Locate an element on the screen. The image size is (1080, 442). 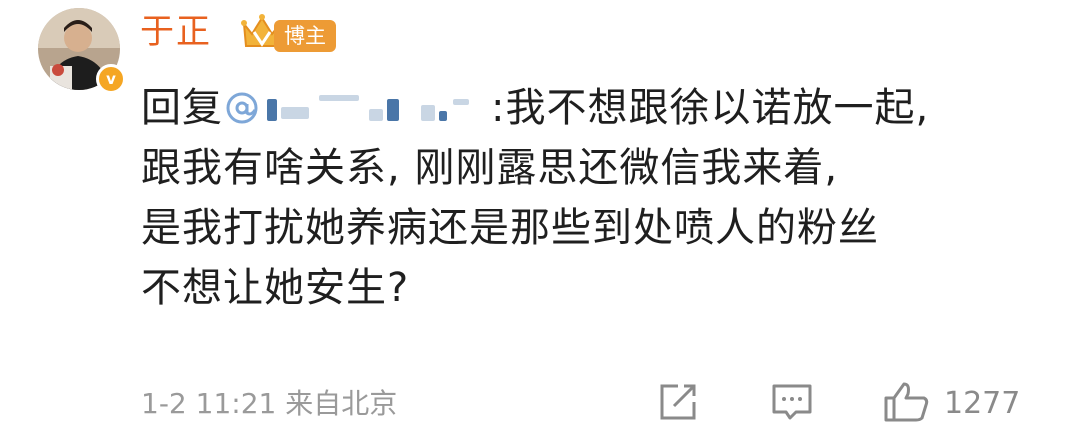
content-line-3: 是我打扰她养病还是那些到处喷人的粉丝 is located at coordinates (510, 228).